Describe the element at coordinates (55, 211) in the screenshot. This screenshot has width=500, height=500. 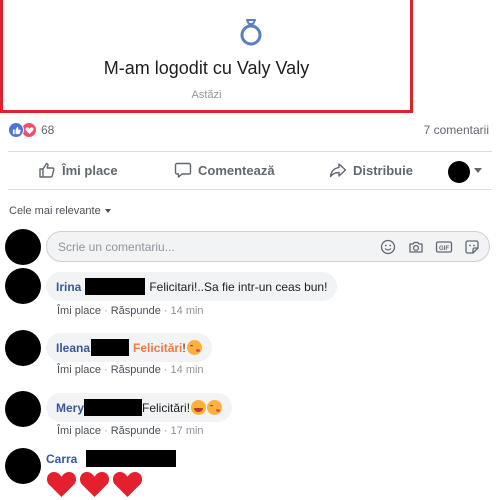
I see `comment-filter-label: Cele mai relevante` at that location.